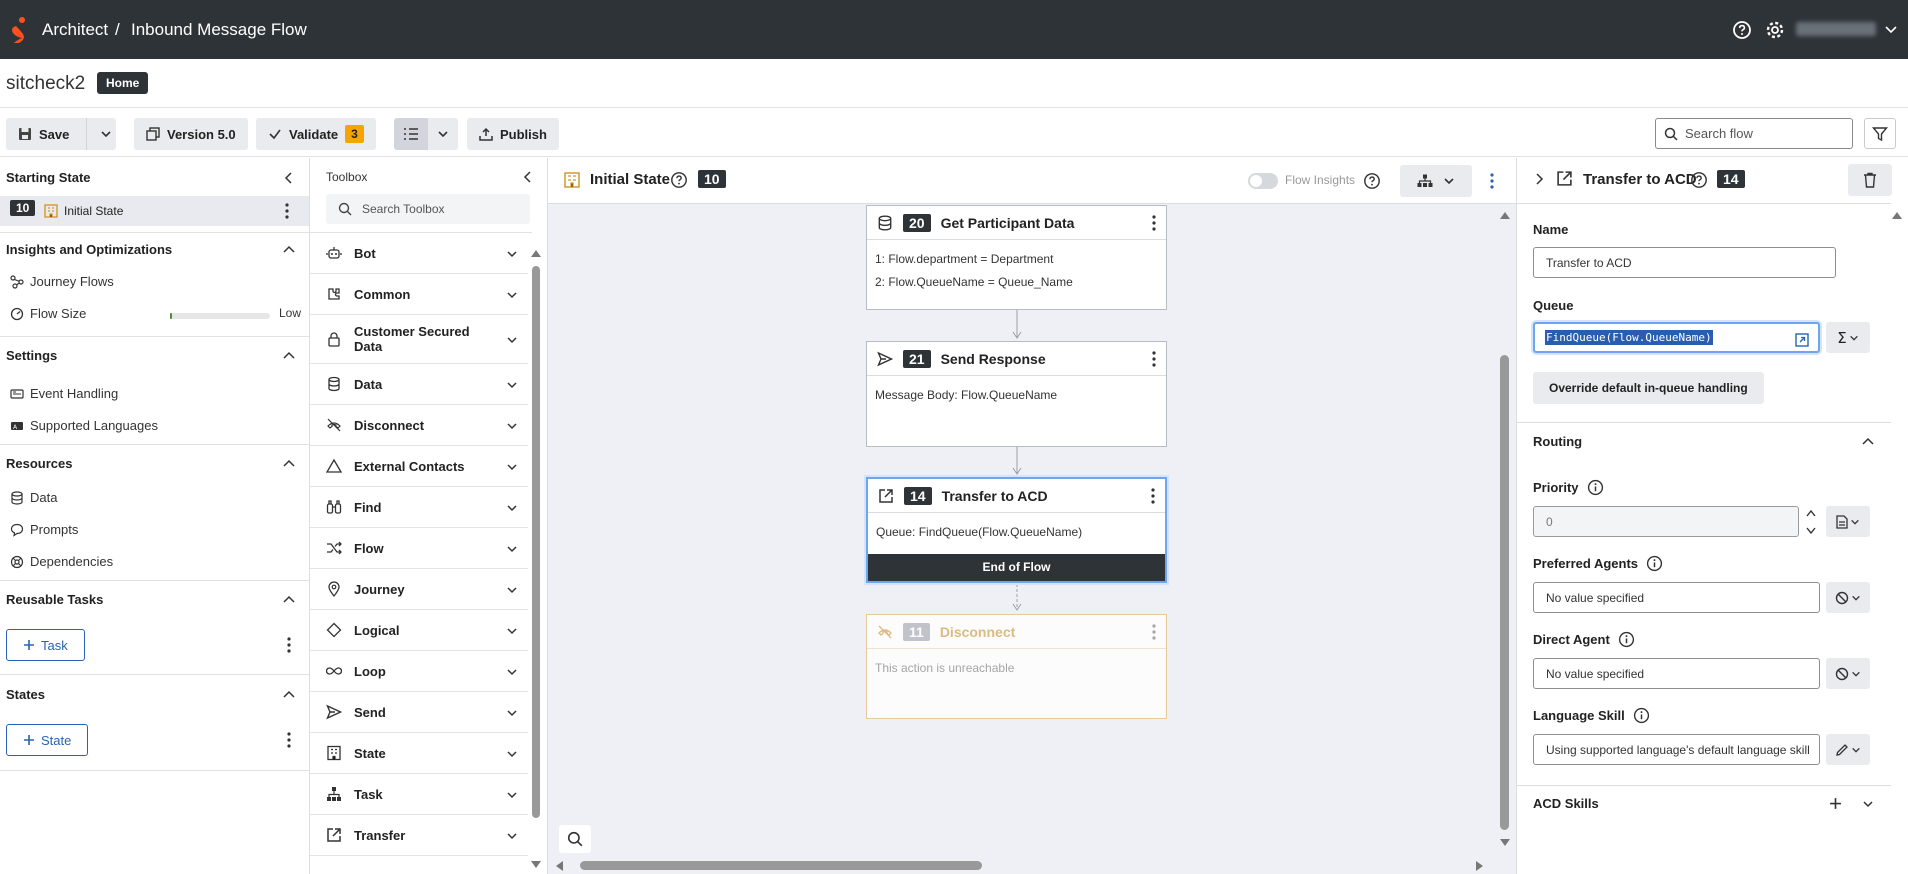 Image resolution: width=1908 pixels, height=874 pixels. What do you see at coordinates (781, 865) in the screenshot?
I see `canvas-horizontal-scrollbar-thumb` at bounding box center [781, 865].